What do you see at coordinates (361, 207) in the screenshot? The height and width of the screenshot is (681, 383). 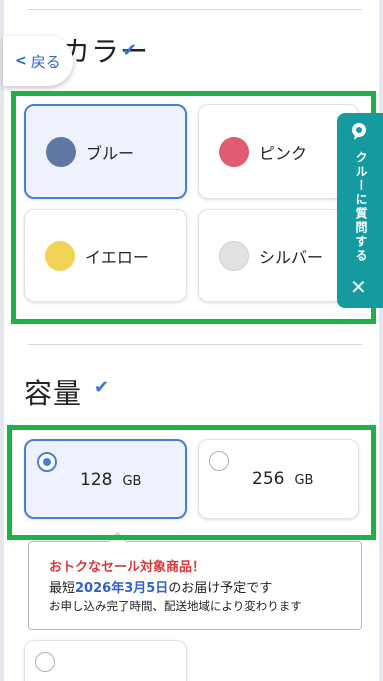 I see `ask-crew-label: クルーに質問する` at bounding box center [361, 207].